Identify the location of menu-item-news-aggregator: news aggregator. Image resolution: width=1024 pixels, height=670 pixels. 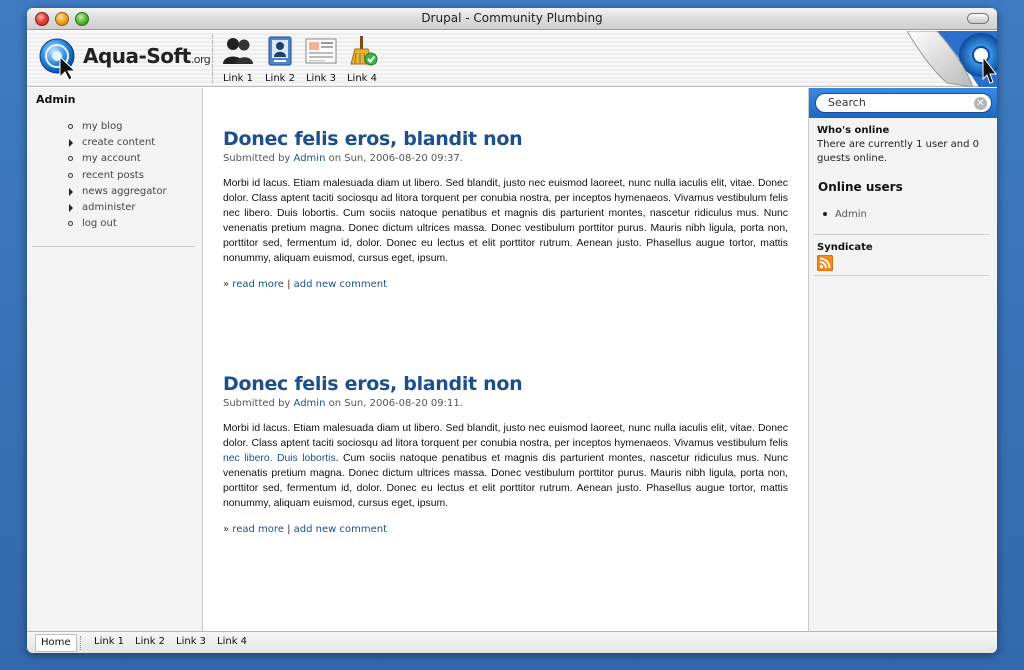
(117, 192).